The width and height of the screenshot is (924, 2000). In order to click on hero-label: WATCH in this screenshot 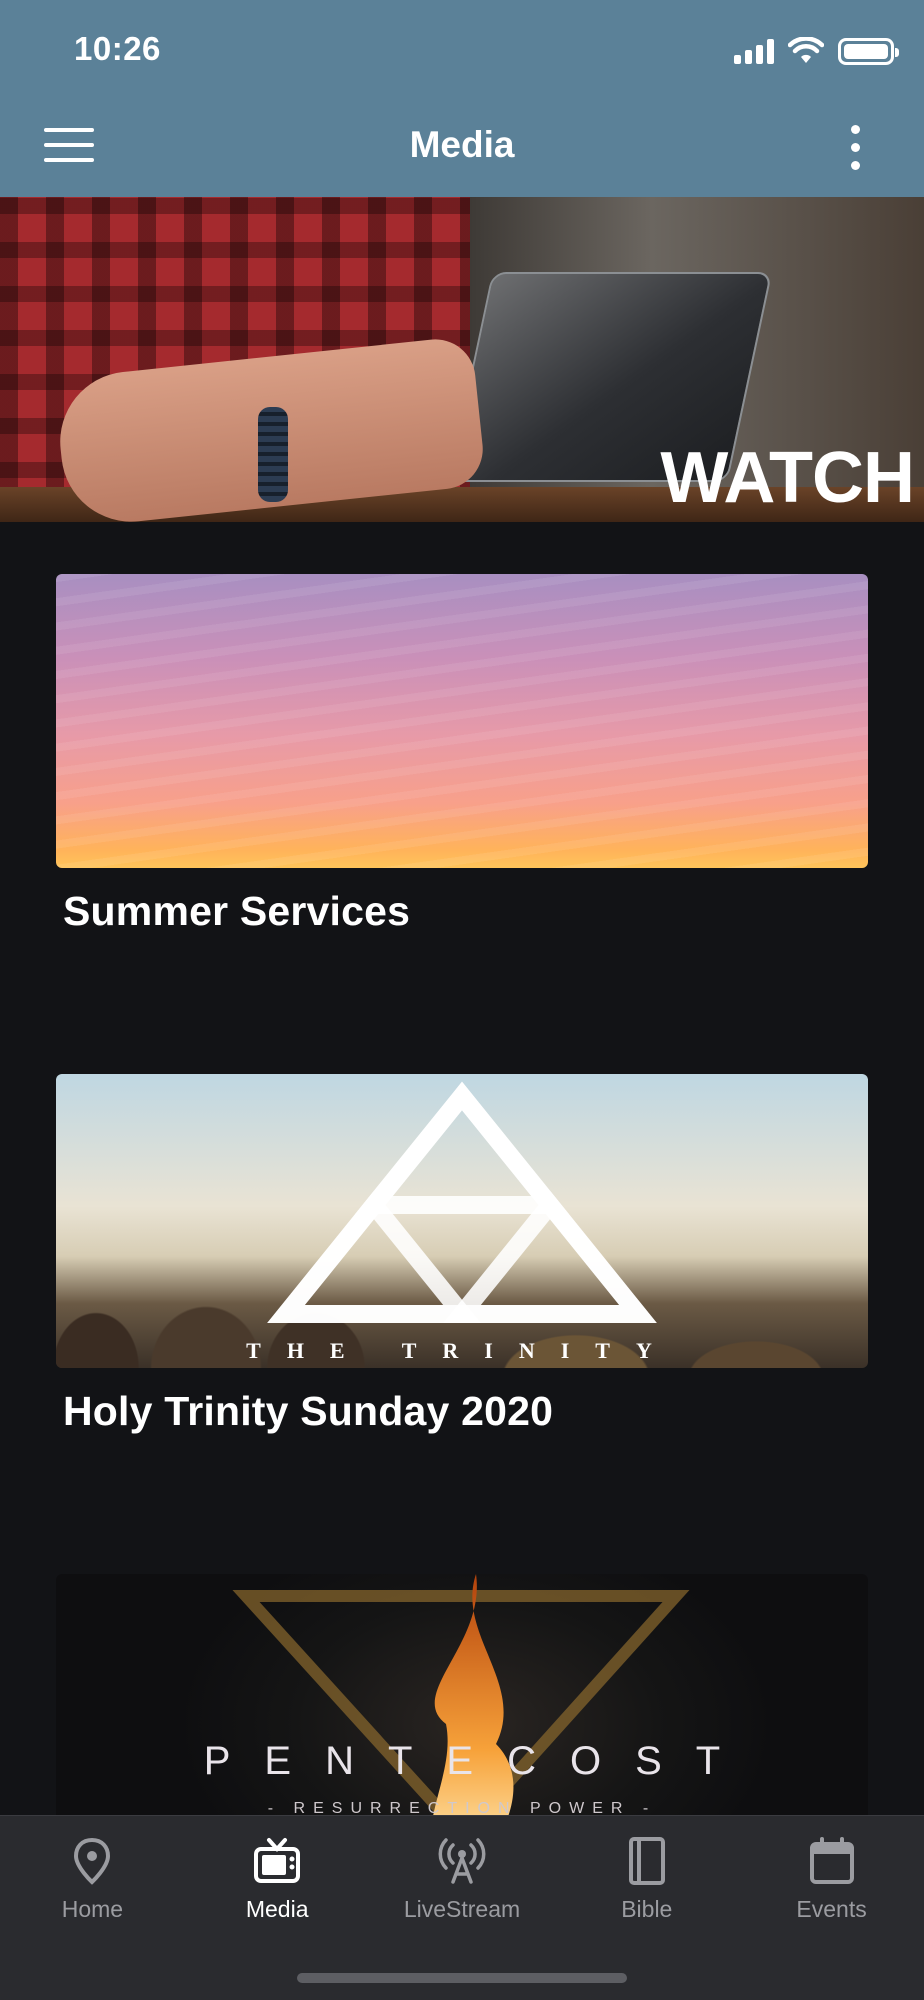, I will do `click(787, 478)`.